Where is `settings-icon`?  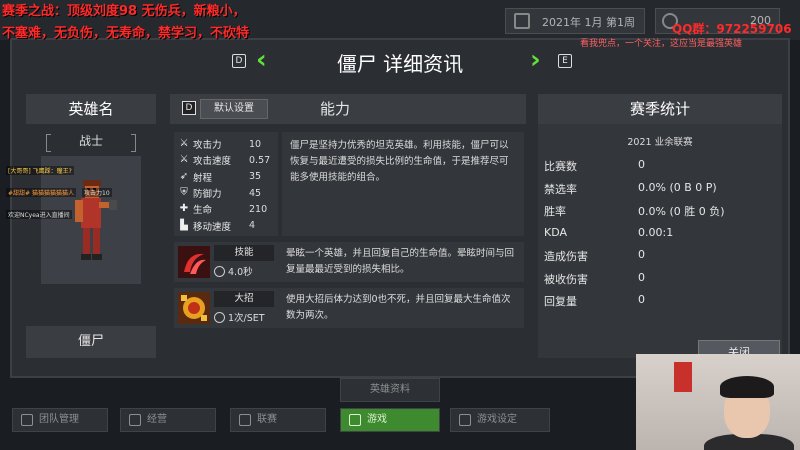
settings-icon is located at coordinates (465, 420).